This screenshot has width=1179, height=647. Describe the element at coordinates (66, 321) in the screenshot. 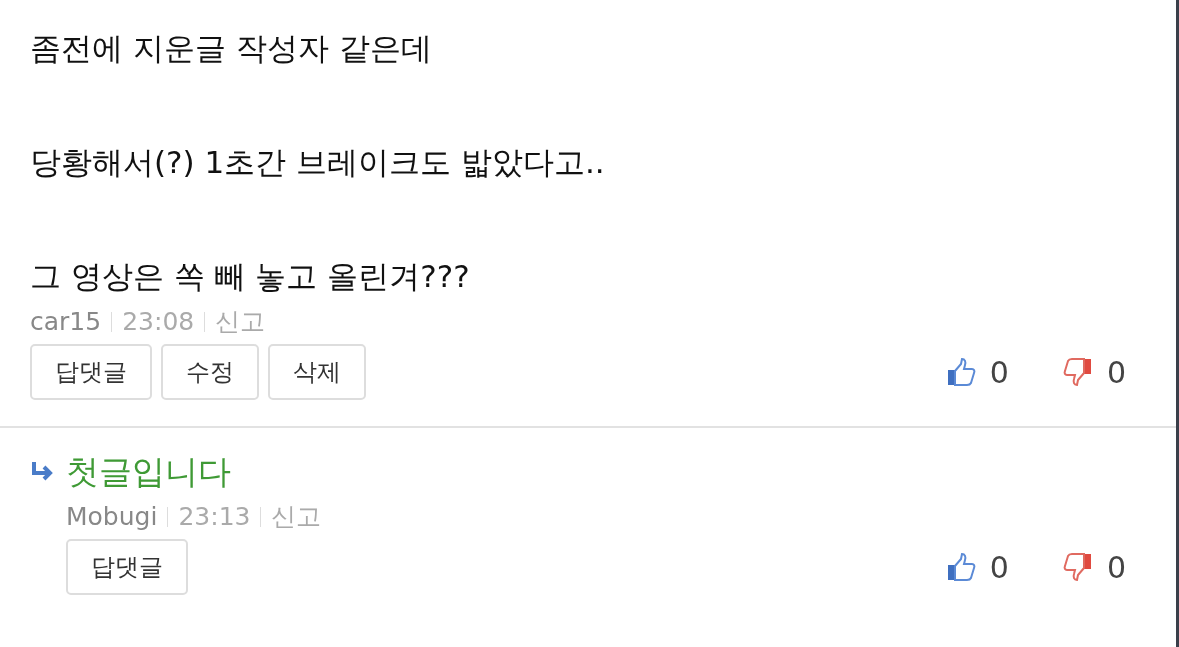

I see `author-name: car15` at that location.